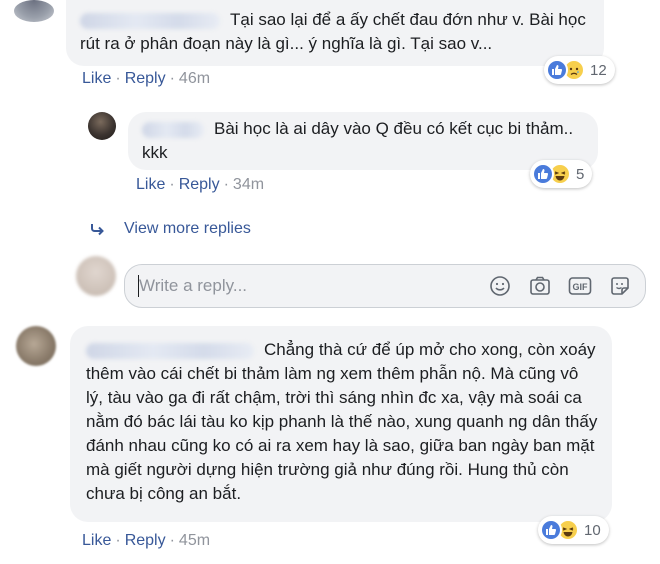 The height and width of the screenshot is (564, 660). What do you see at coordinates (592, 530) in the screenshot?
I see `reaction-count: 10` at bounding box center [592, 530].